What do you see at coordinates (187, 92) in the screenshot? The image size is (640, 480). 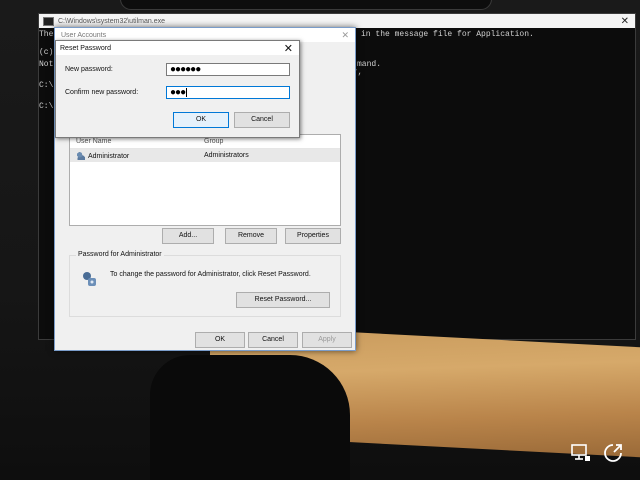 I see `text-caret` at bounding box center [187, 92].